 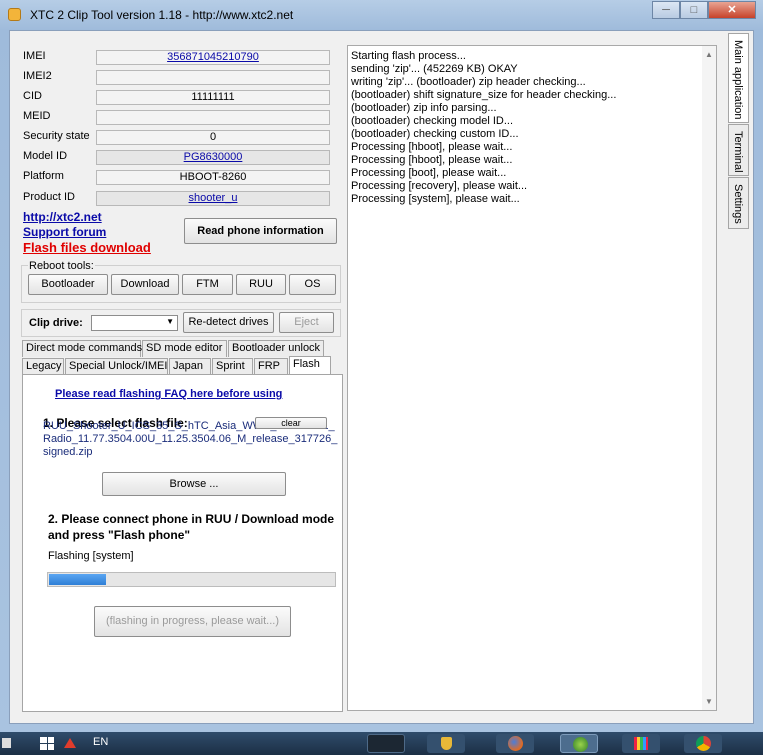 What do you see at coordinates (213, 77) in the screenshot?
I see `imei2-field` at bounding box center [213, 77].